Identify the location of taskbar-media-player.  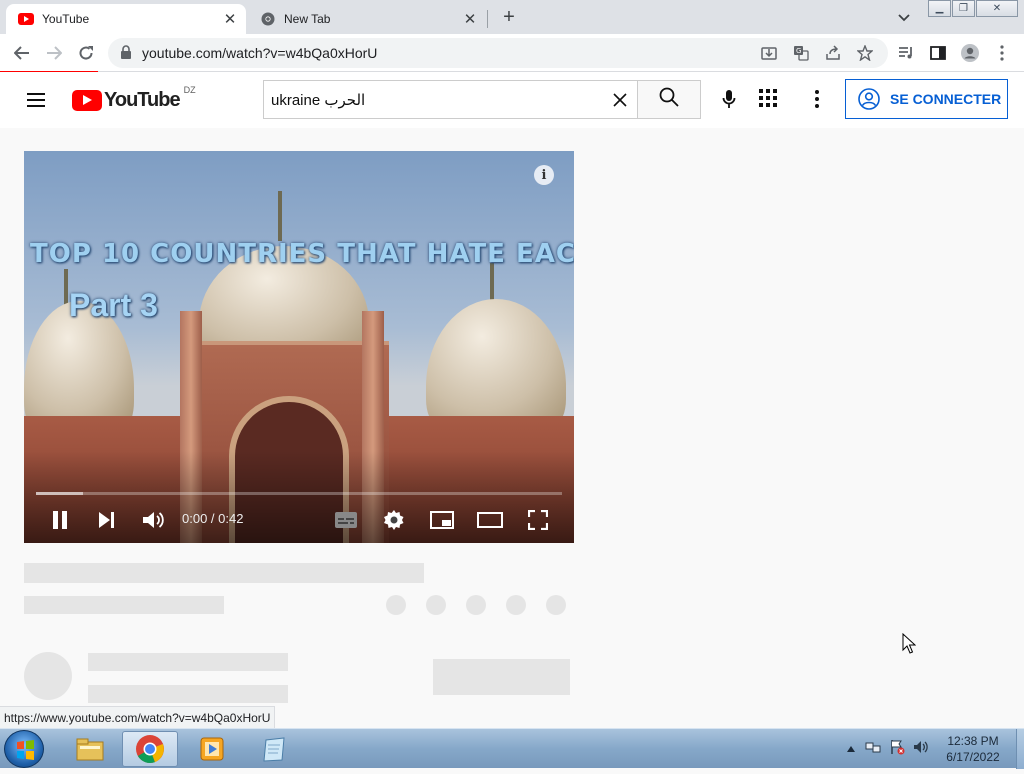
(212, 749).